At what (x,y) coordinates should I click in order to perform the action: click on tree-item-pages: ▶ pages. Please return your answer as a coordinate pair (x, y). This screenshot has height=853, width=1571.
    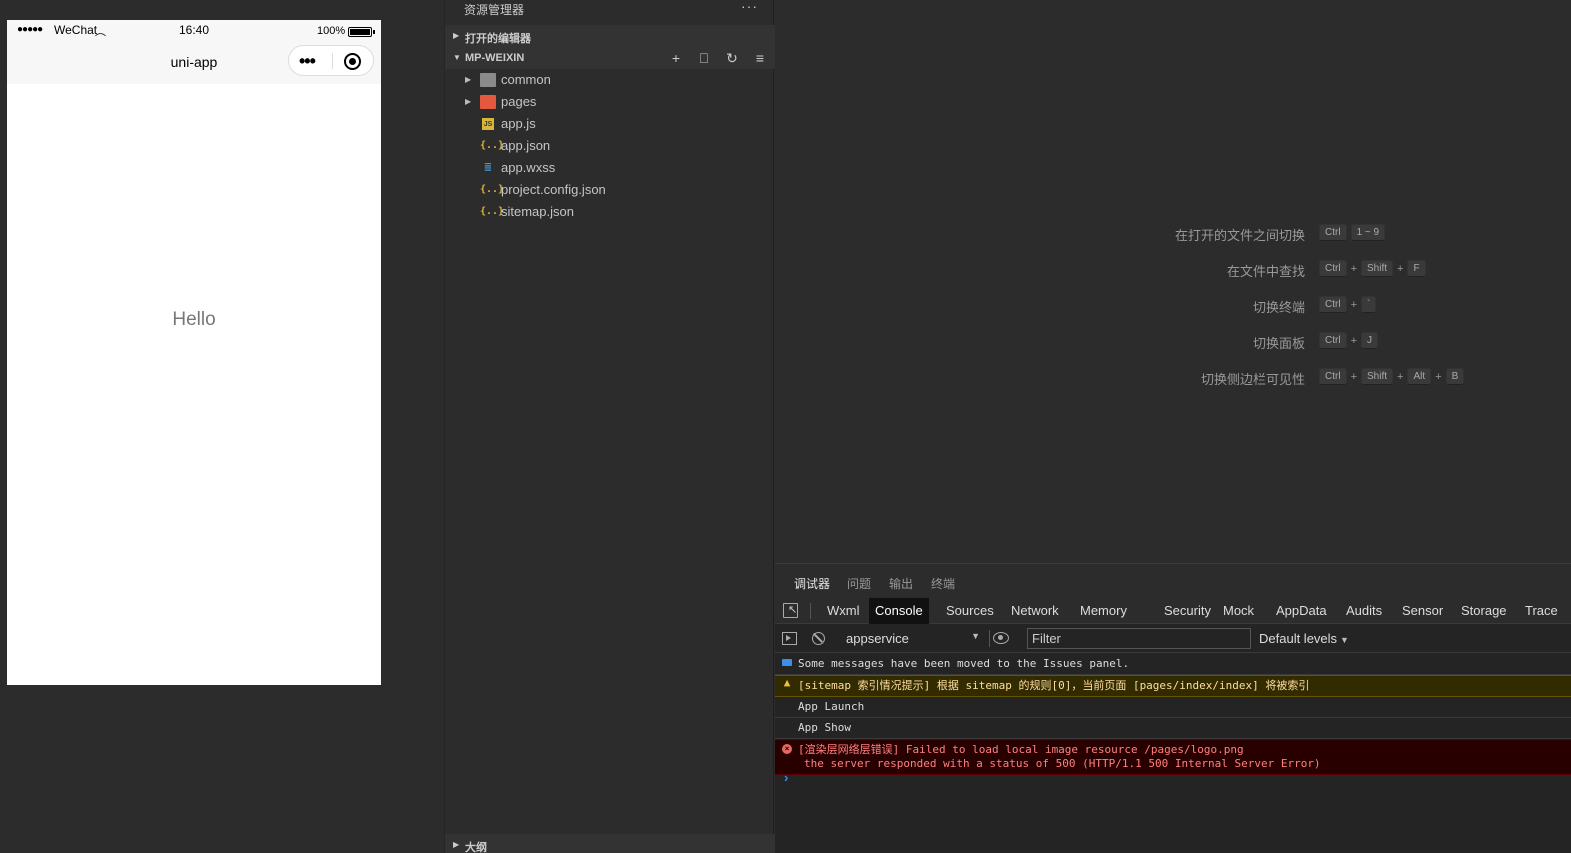
    Looking at the image, I should click on (610, 102).